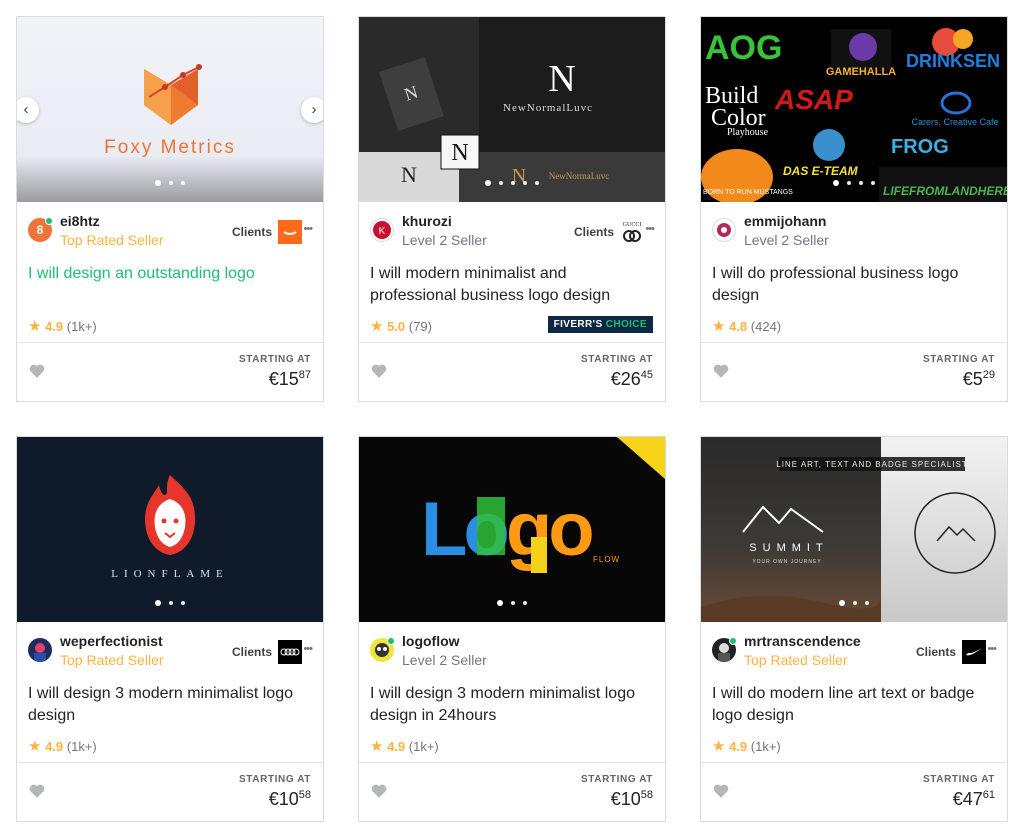 This screenshot has width=1025, height=838. I want to click on seller-name: emmijohann, so click(785, 221).